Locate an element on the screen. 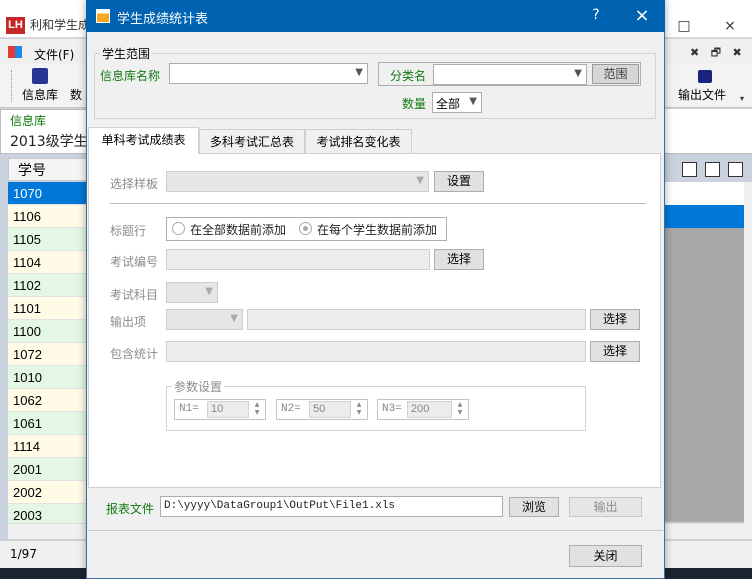 The width and height of the screenshot is (752, 579). mdi-window-controls: ✖ 🗗 ✖ is located at coordinates (718, 53).